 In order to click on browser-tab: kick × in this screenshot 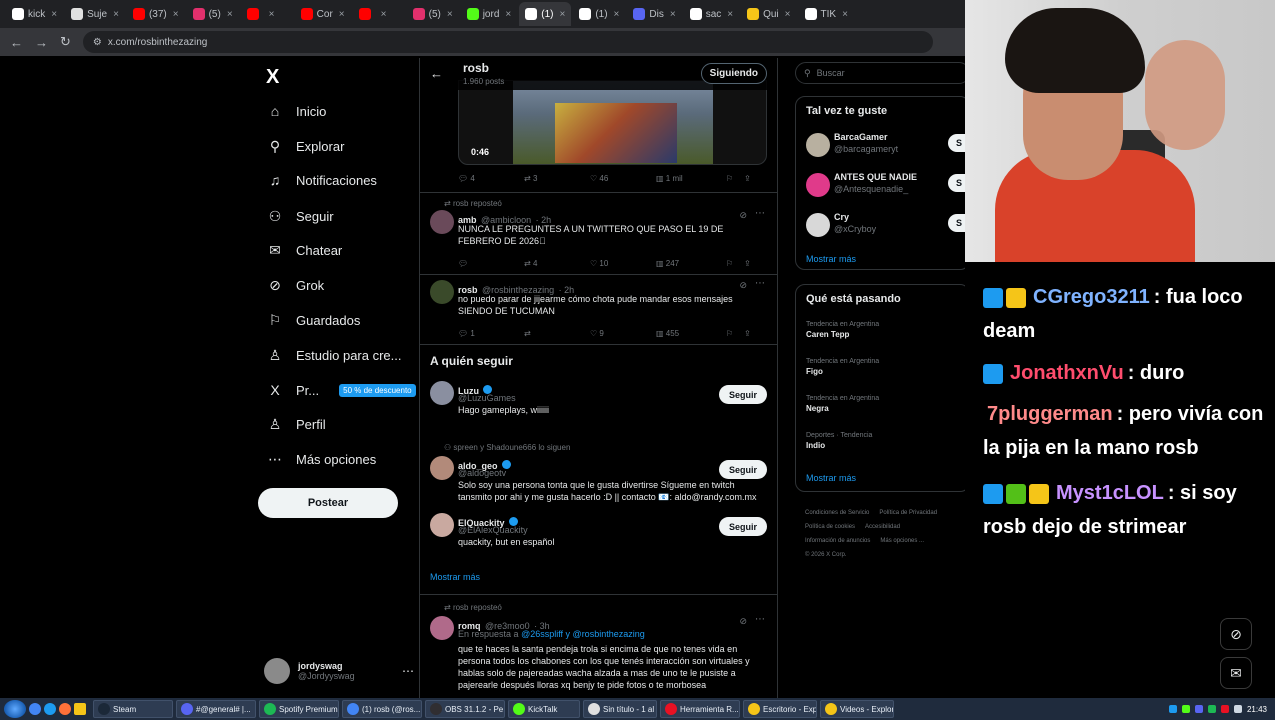, I will do `click(34, 14)`.